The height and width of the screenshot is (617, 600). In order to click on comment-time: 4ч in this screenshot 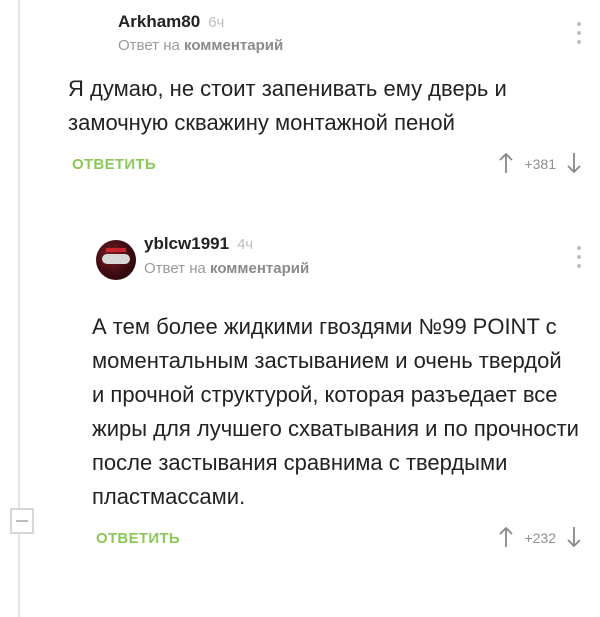, I will do `click(245, 244)`.